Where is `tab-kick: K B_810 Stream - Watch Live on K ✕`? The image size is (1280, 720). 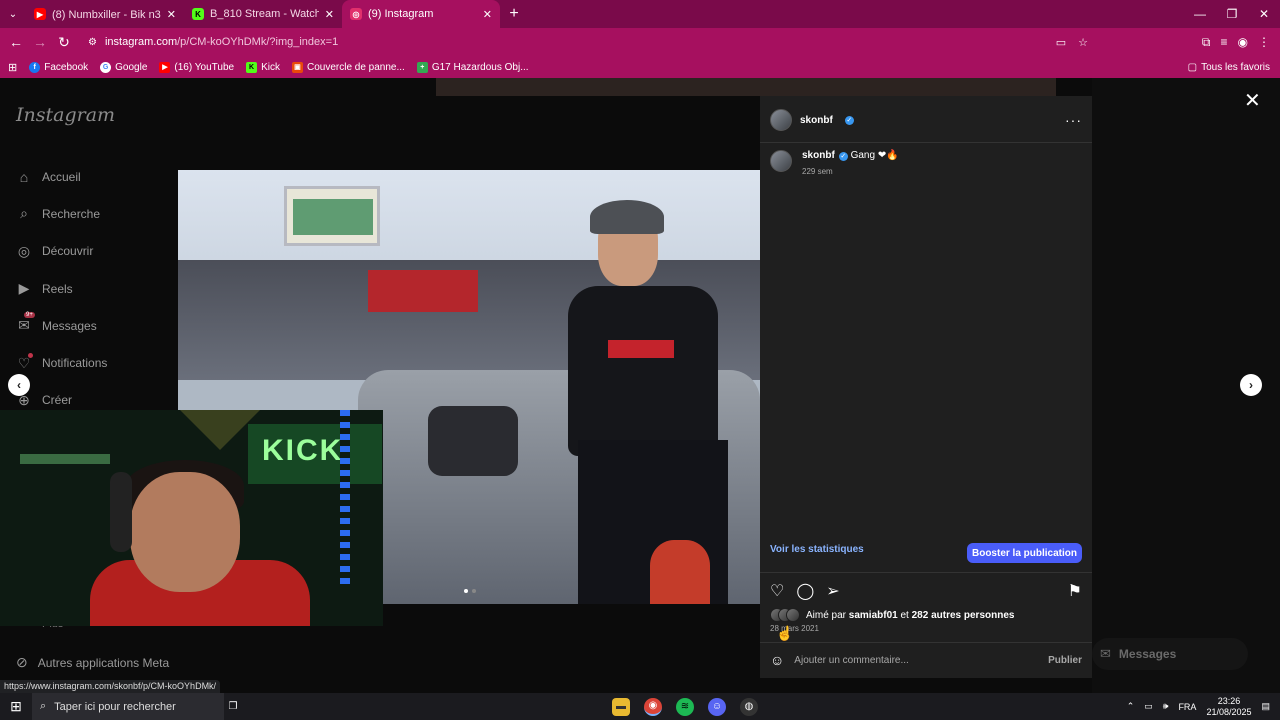 tab-kick: K B_810 Stream - Watch Live on K ✕ is located at coordinates (263, 14).